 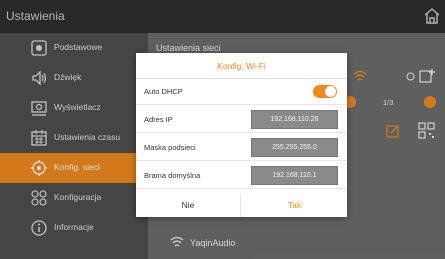 What do you see at coordinates (170, 147) in the screenshot?
I see `subnet-mask-label: Maska podsieci` at bounding box center [170, 147].